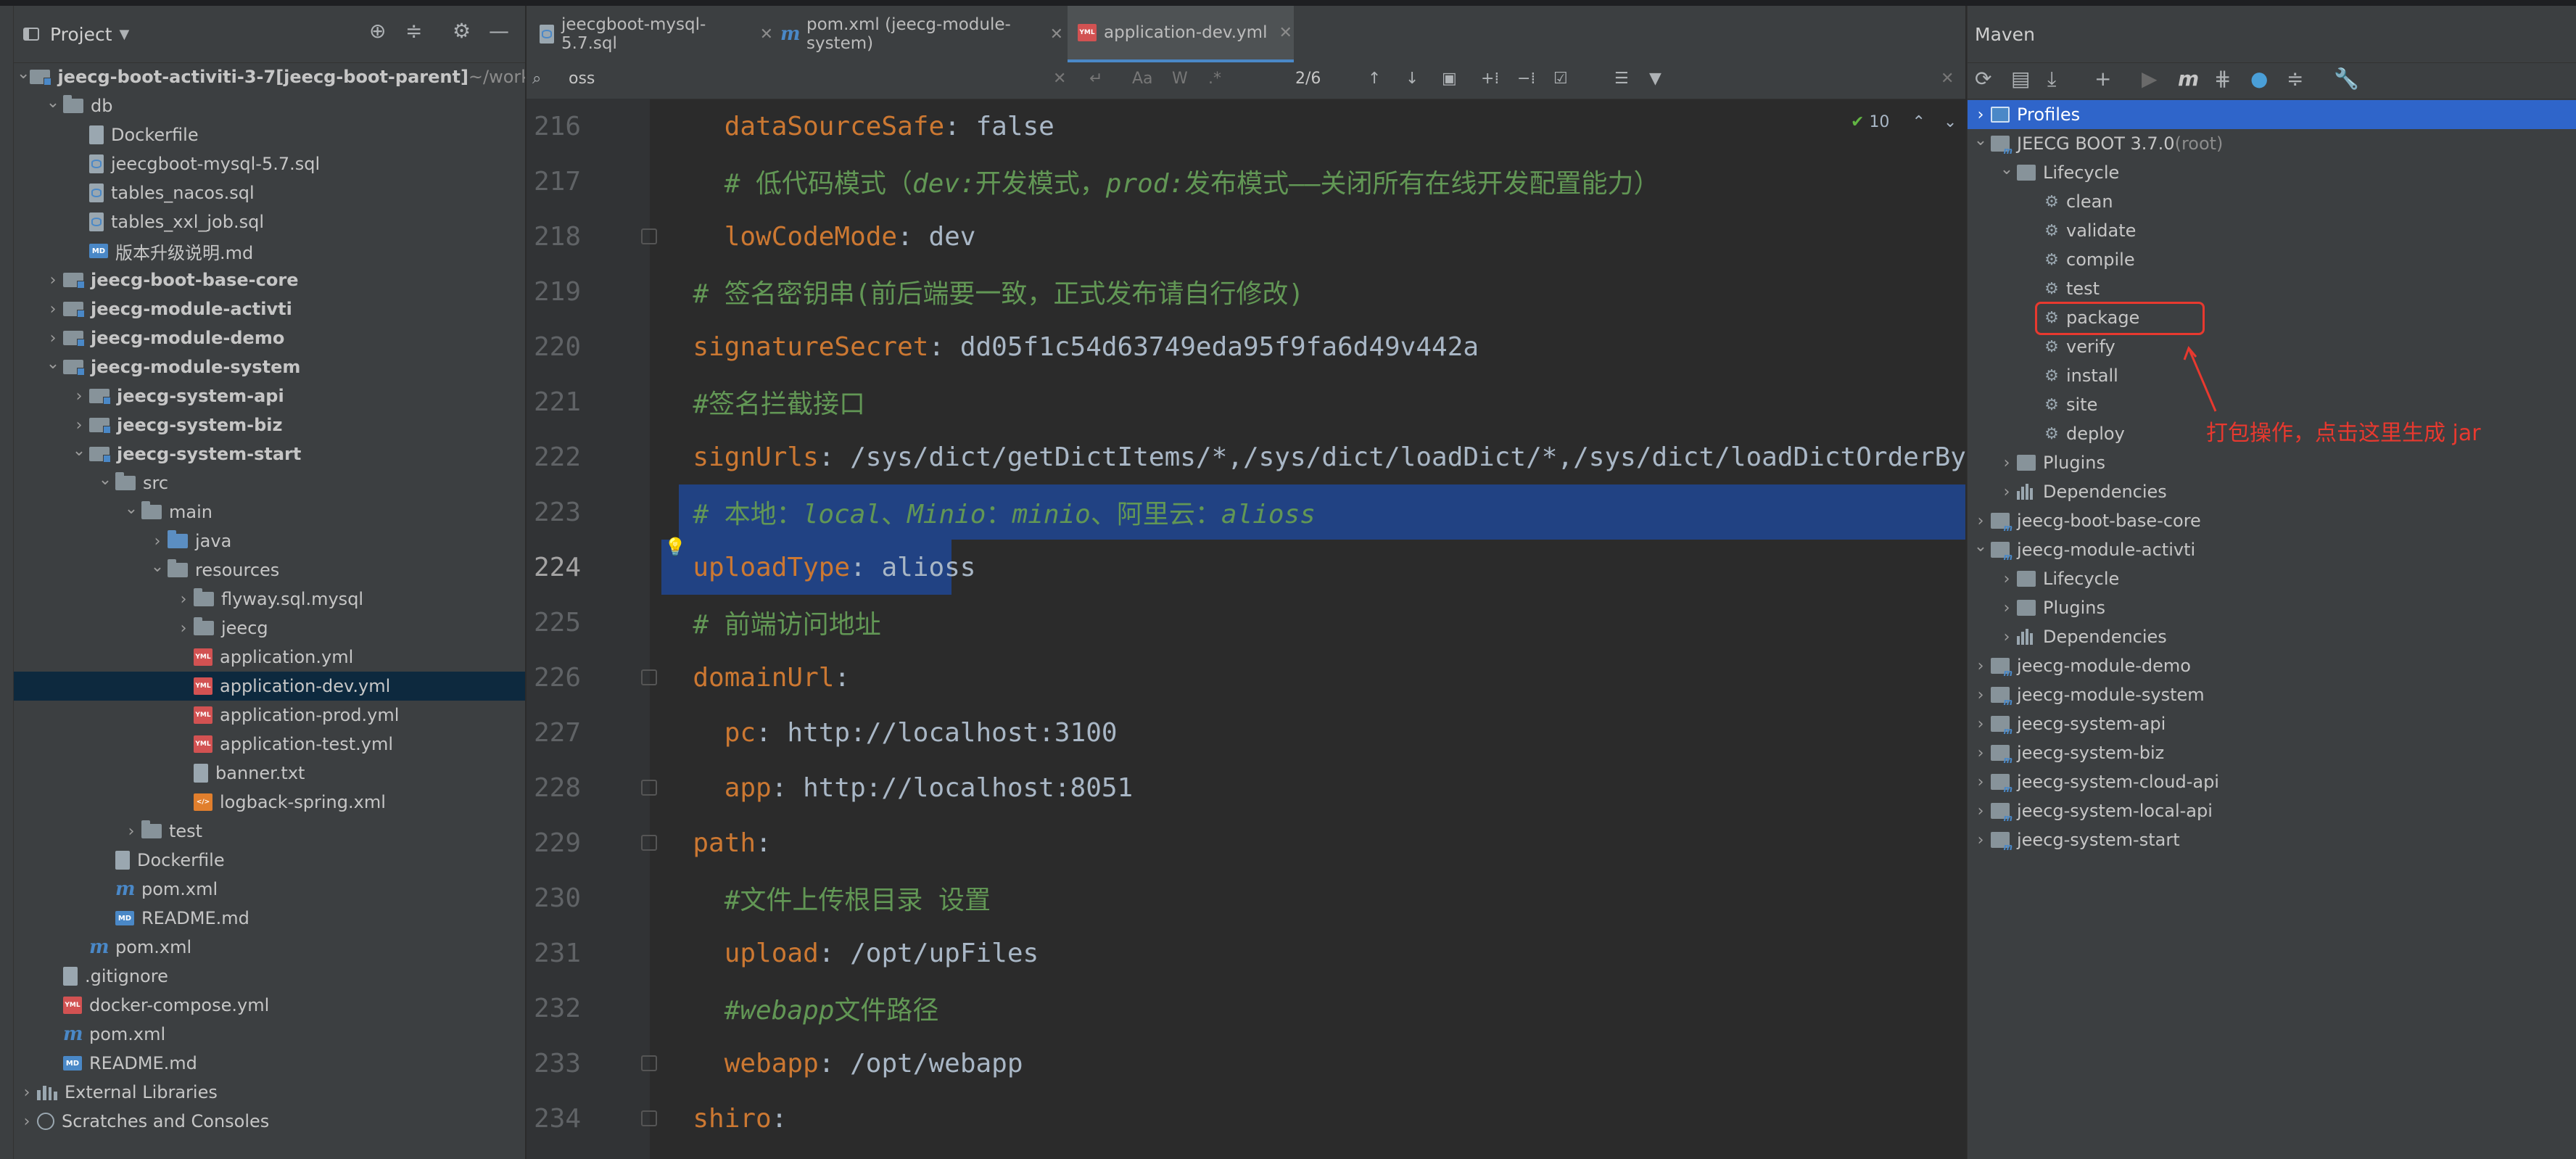 This screenshot has height=1159, width=2576. What do you see at coordinates (1490, 79) in the screenshot?
I see `add-occurrence-icon: +⁞` at bounding box center [1490, 79].